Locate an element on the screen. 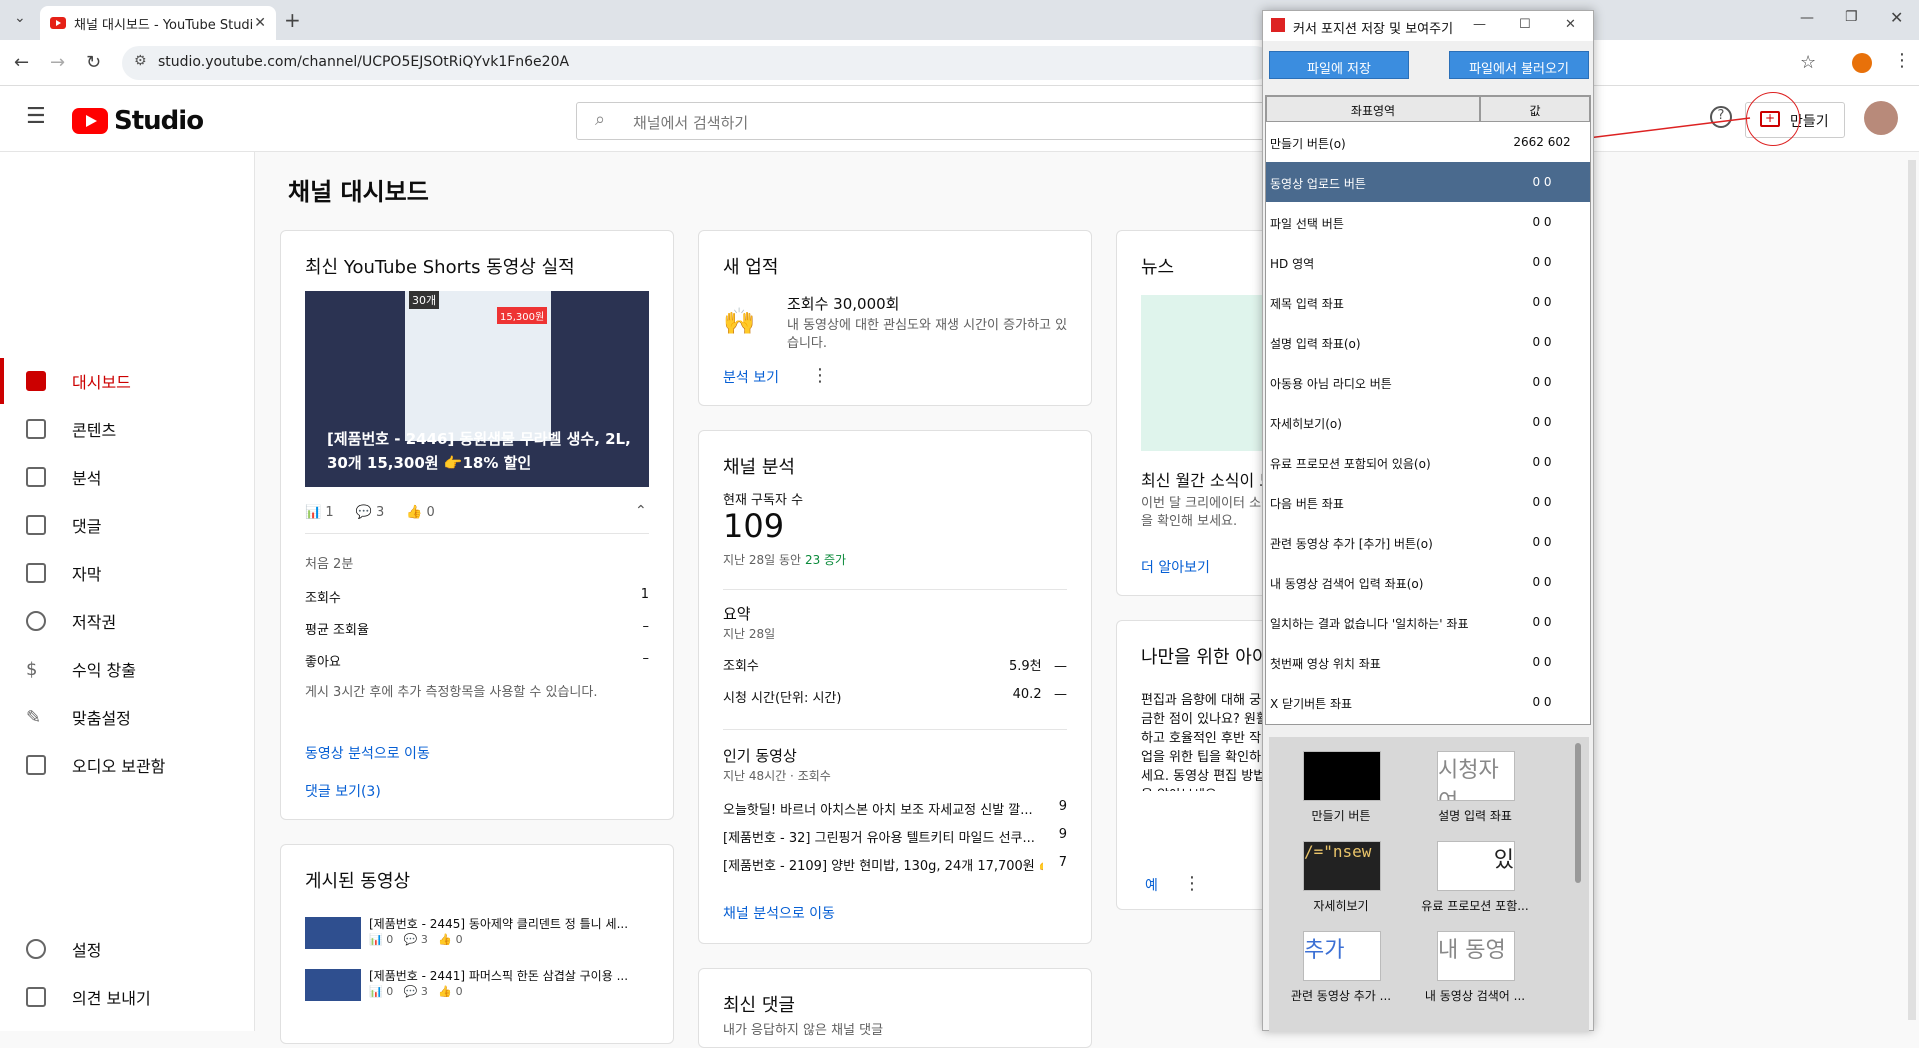  sidebar-item-label: 분석 is located at coordinates (87, 478).